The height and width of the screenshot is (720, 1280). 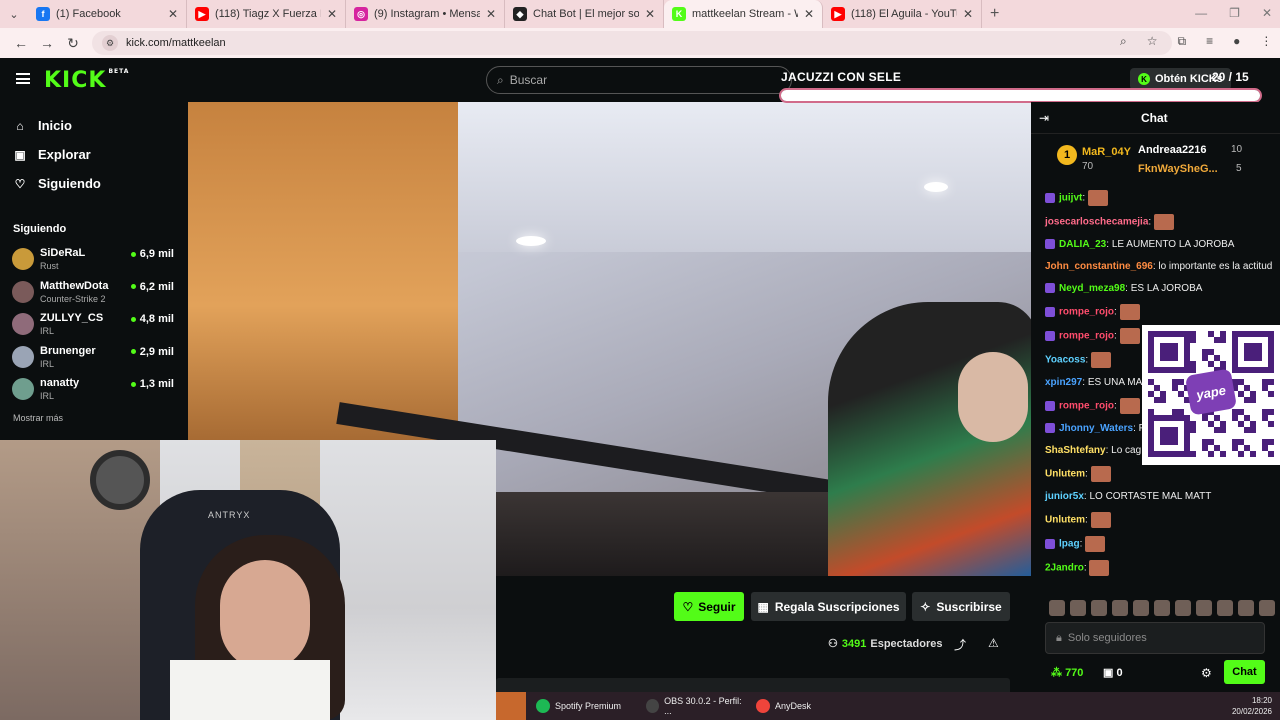 What do you see at coordinates (1267, 13) in the screenshot?
I see `close-window-icon: ✕` at bounding box center [1267, 13].